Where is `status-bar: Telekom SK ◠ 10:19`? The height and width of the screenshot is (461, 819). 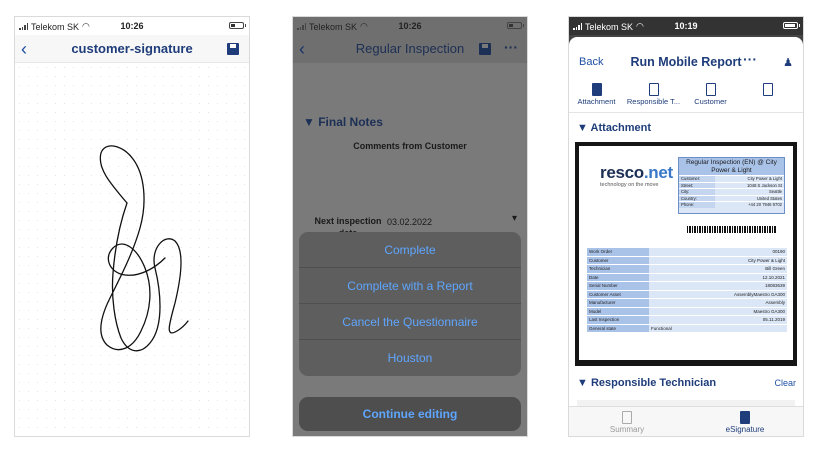
status-bar: Telekom SK ◠ 10:19 is located at coordinates (686, 26).